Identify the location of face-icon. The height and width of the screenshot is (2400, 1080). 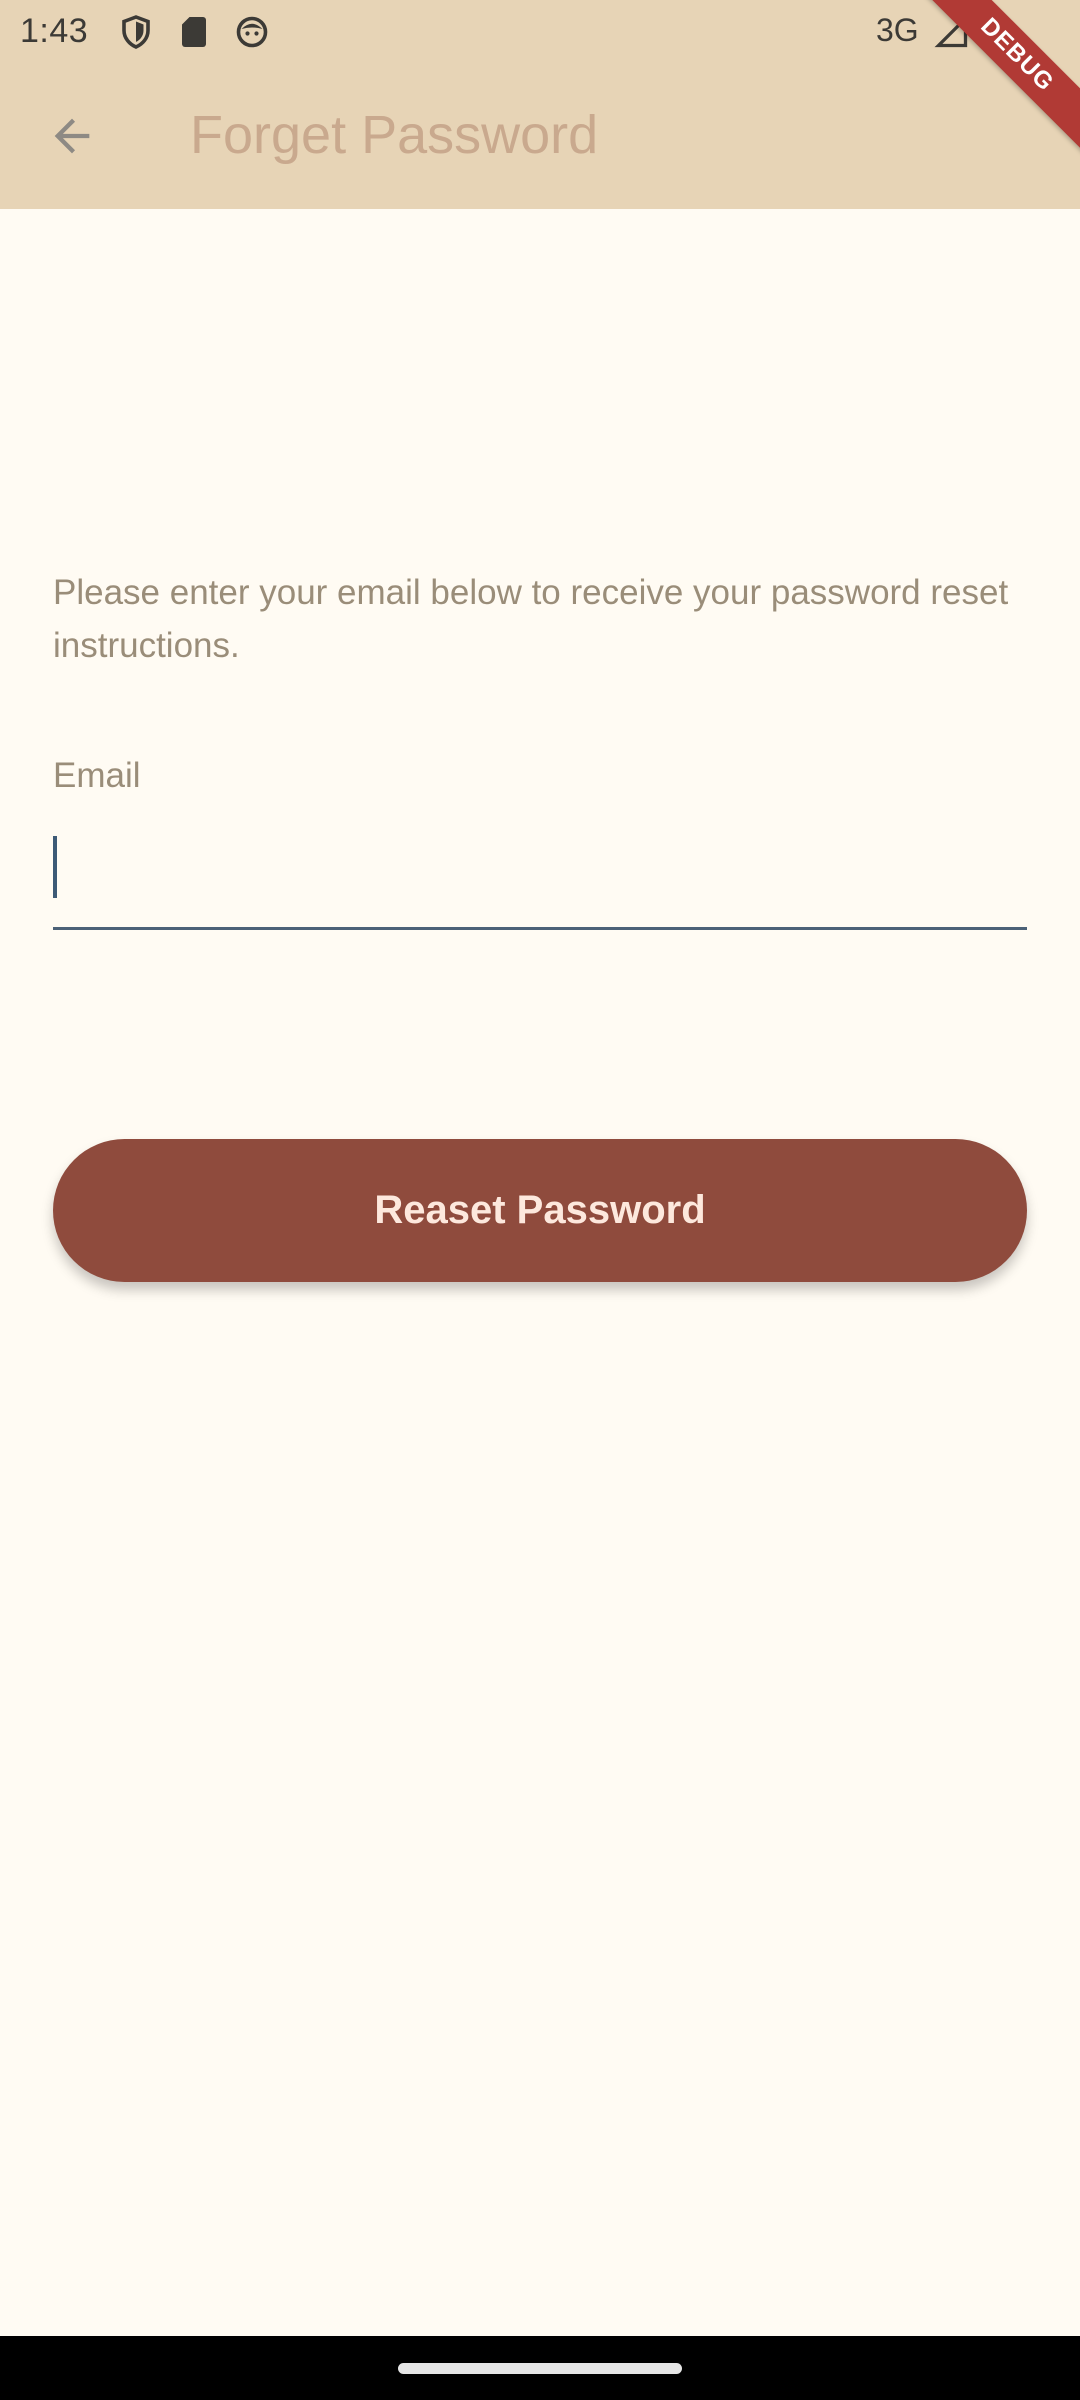
(252, 32).